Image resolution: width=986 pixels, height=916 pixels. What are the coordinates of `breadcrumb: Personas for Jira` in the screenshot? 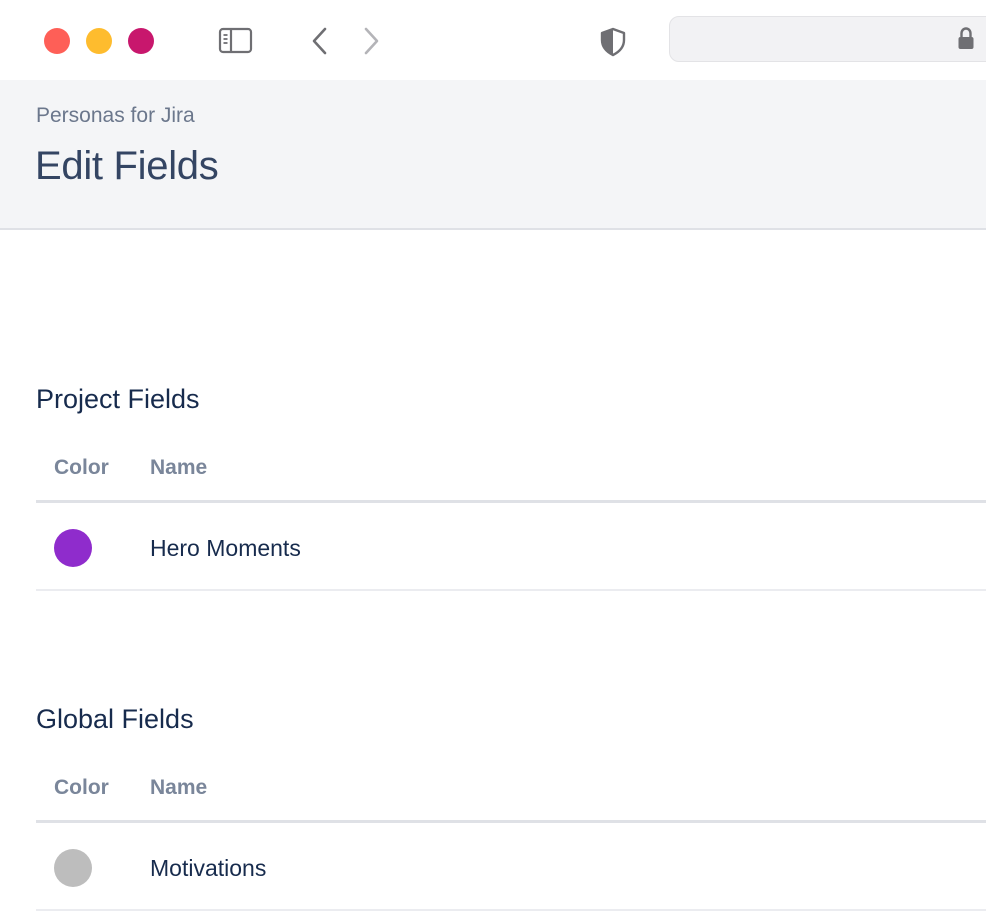 It's located at (115, 116).